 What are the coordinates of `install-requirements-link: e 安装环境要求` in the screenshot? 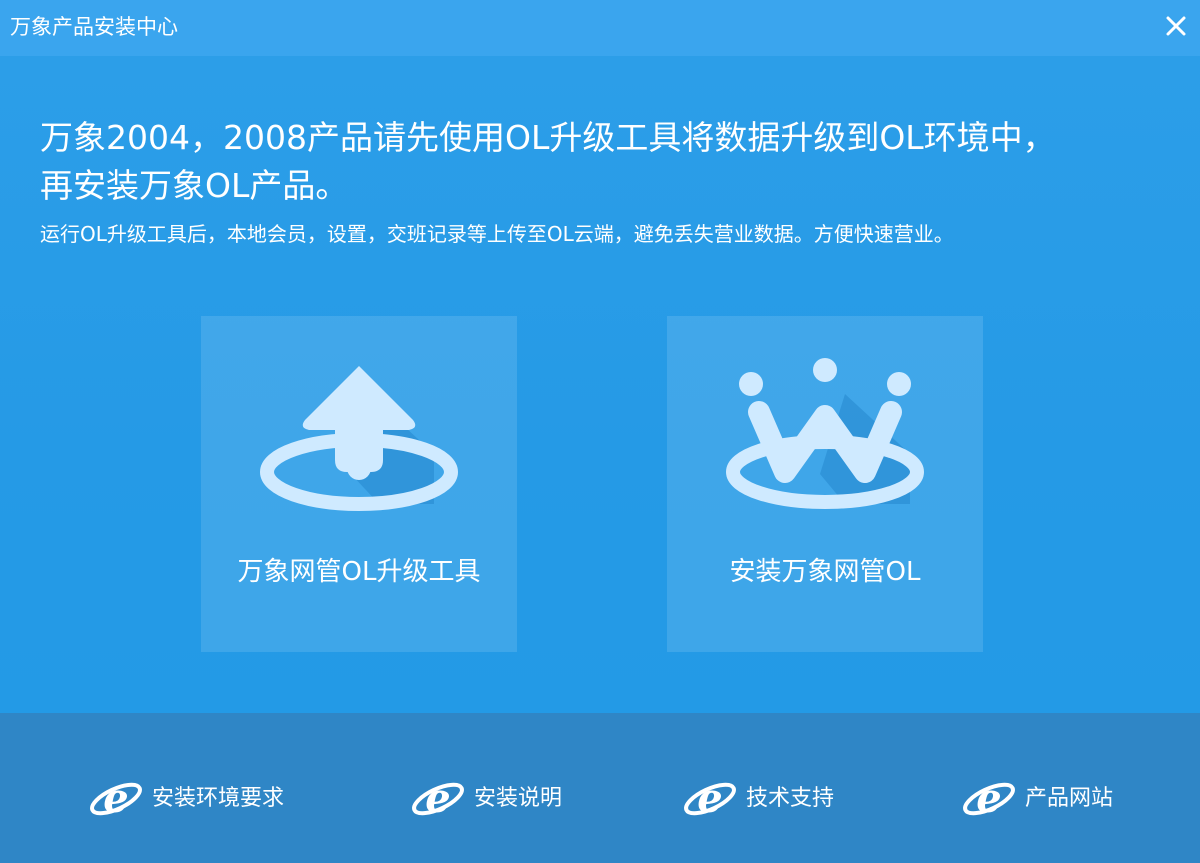 It's located at (186, 799).